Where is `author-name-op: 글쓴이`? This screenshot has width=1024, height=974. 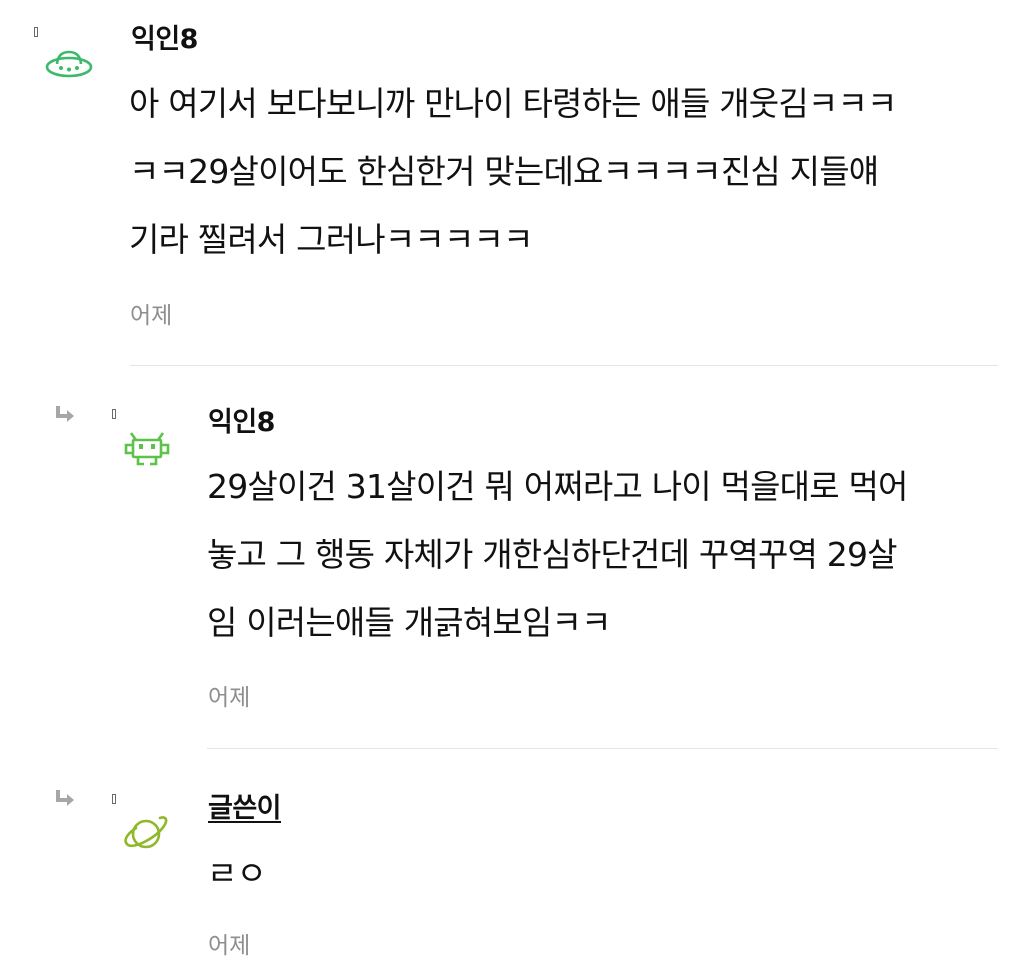
author-name-op: 글쓴이 is located at coordinates (245, 809).